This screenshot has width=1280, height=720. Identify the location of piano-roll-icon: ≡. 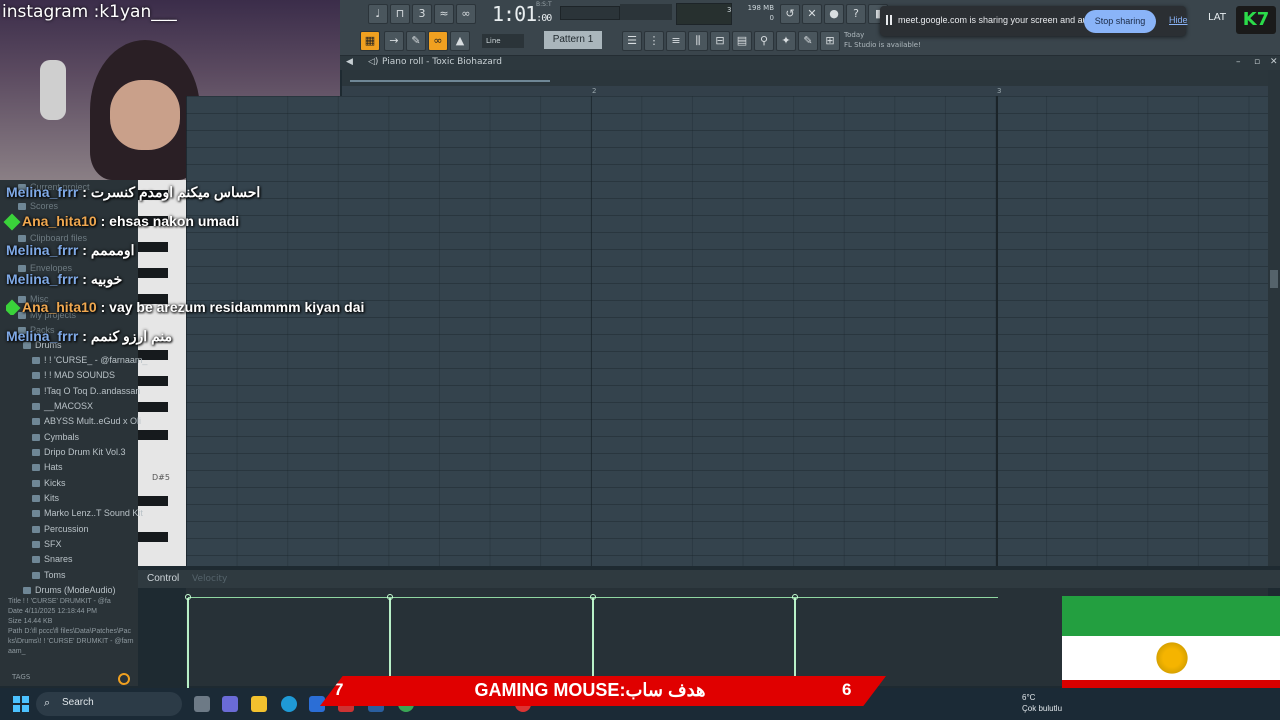
(676, 41).